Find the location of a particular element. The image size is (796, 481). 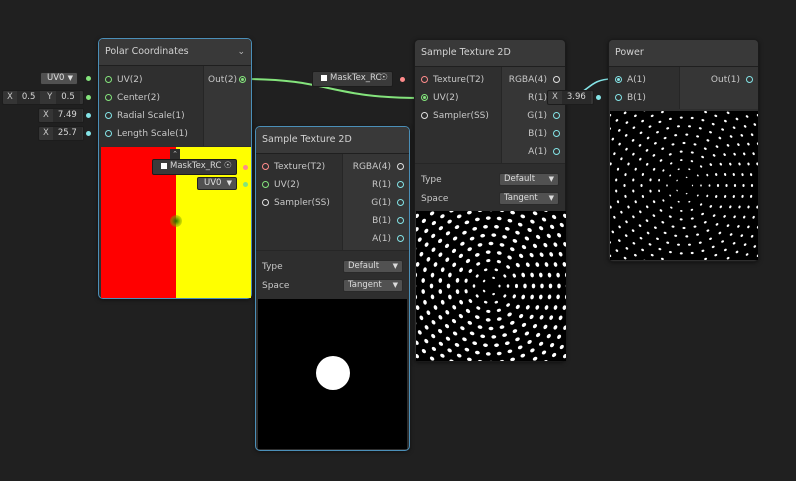

center-field: X 0.5 Y 0.5 is located at coordinates (43, 97).